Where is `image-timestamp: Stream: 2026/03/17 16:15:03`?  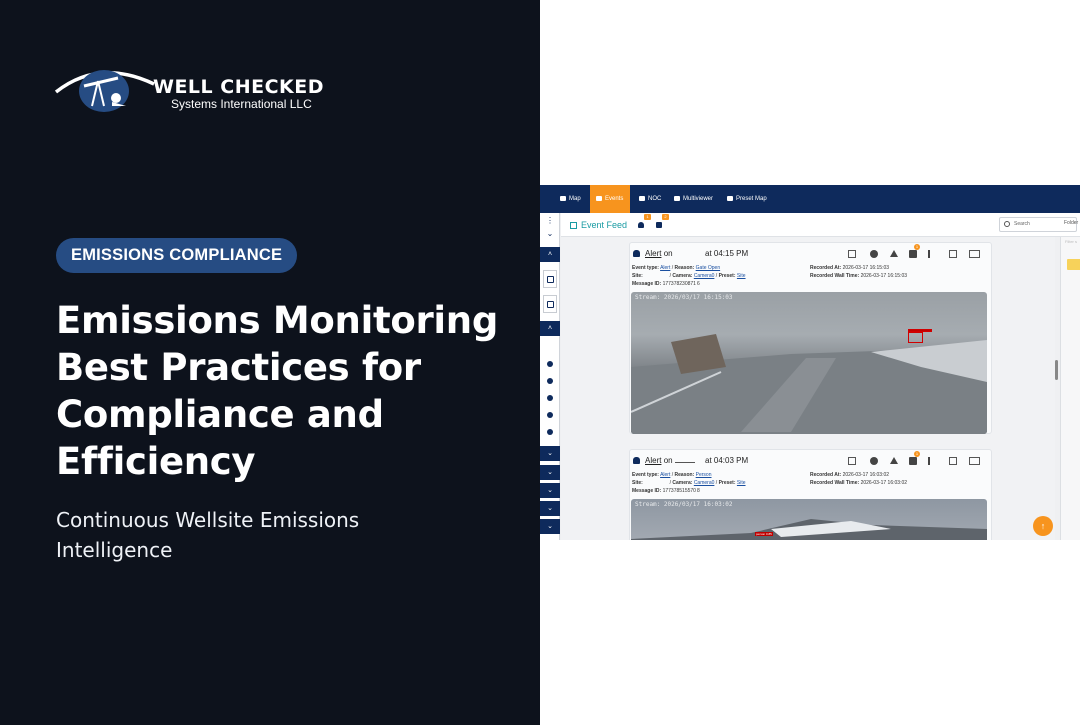
image-timestamp: Stream: 2026/03/17 16:15:03 is located at coordinates (684, 297).